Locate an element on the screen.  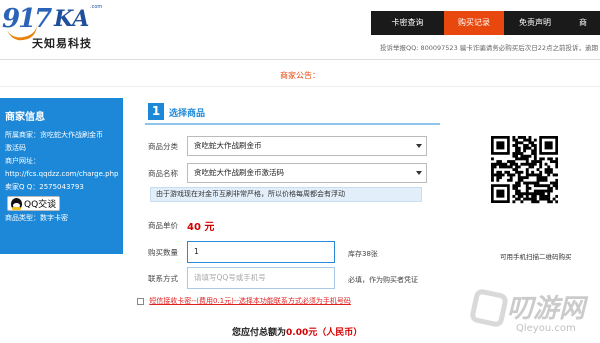
category-select: 贪吃蛇大作战刷金币 is located at coordinates (307, 146).